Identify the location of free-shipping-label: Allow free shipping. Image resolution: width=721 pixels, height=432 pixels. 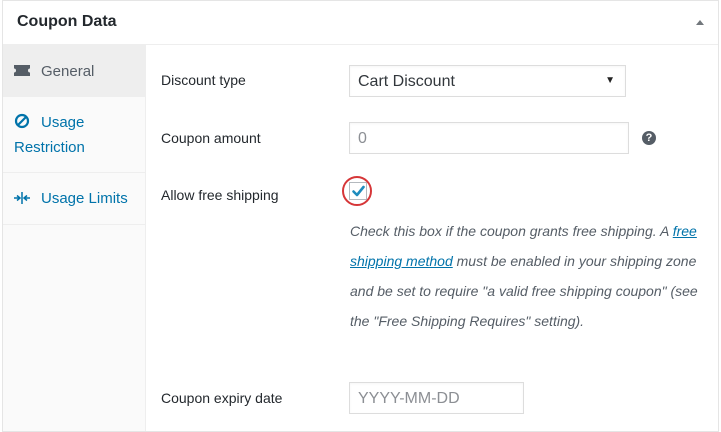
(220, 195).